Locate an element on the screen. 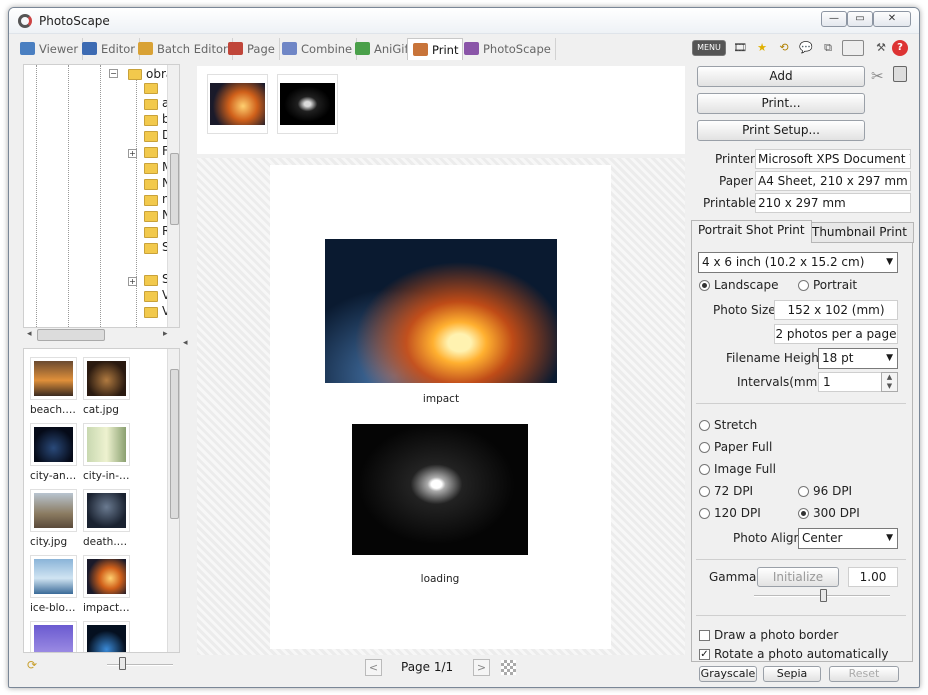 The width and height of the screenshot is (928, 695). thumb-planet is located at coordinates (106, 636).